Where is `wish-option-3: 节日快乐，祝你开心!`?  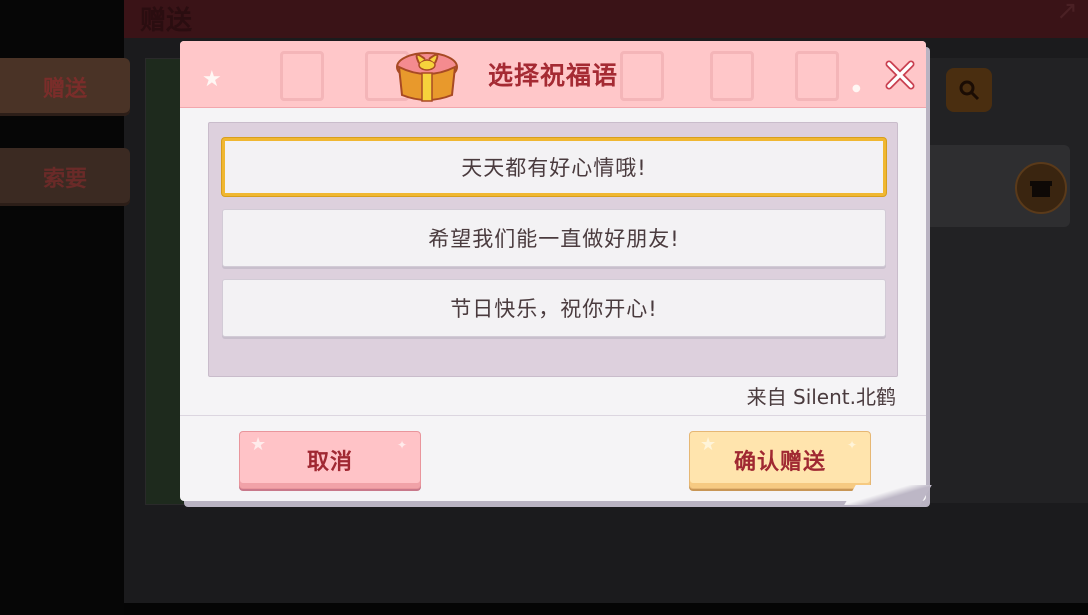
wish-option-3: 节日快乐，祝你开心! is located at coordinates (554, 308).